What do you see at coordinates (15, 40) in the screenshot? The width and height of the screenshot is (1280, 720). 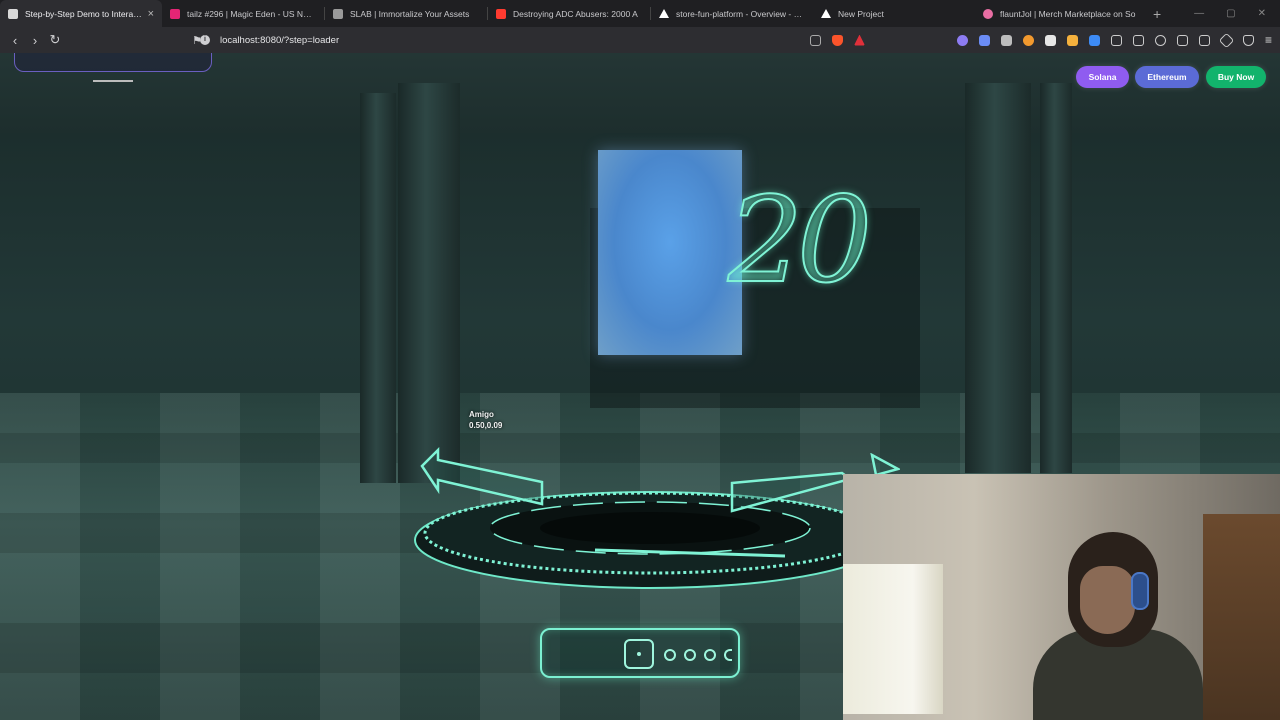 I see `back-icon: ‹` at bounding box center [15, 40].